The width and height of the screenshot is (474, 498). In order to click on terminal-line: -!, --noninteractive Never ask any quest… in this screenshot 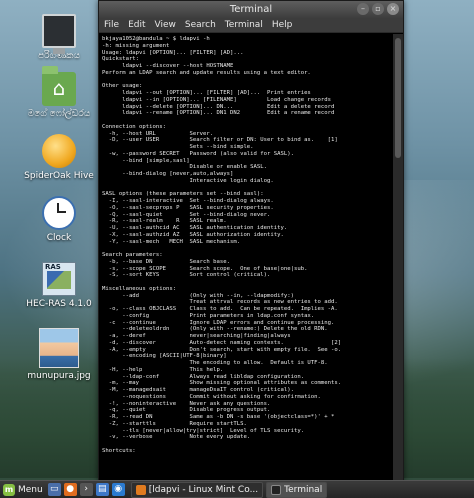, I will do `click(186, 403)`.